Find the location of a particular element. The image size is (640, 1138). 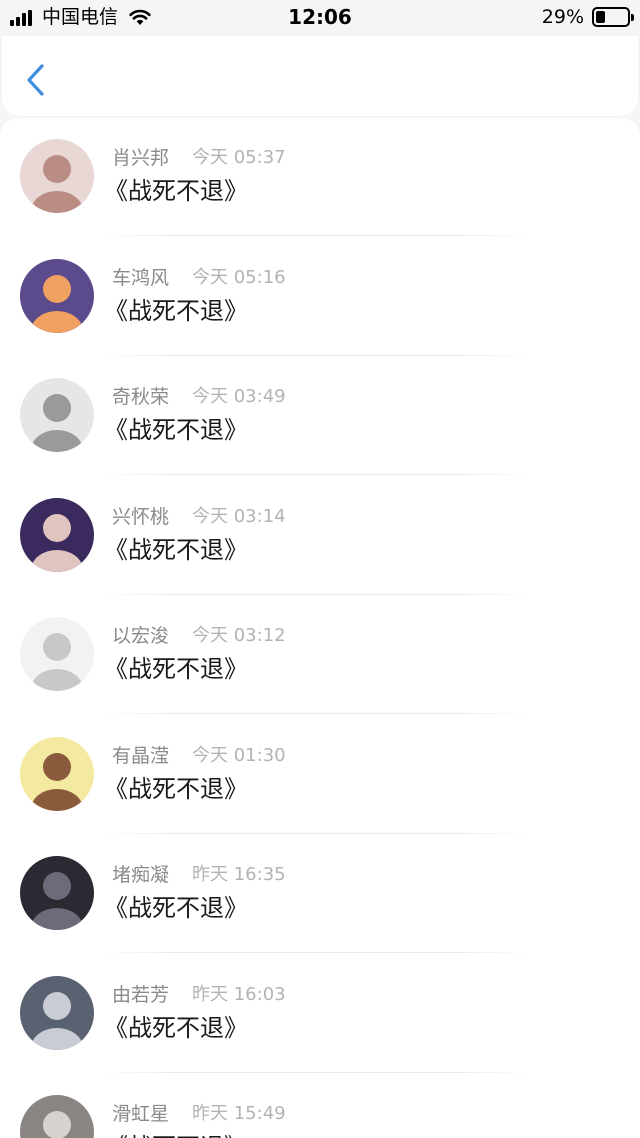

message-time: 今天 01:30 is located at coordinates (239, 755).